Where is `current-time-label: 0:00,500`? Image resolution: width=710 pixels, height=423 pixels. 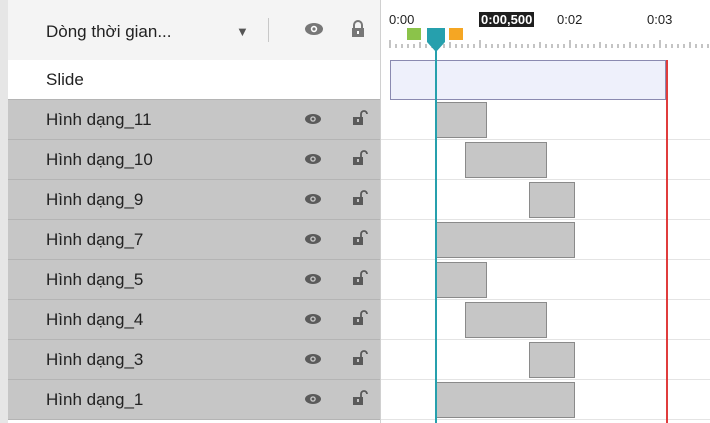 current-time-label: 0:00,500 is located at coordinates (507, 19).